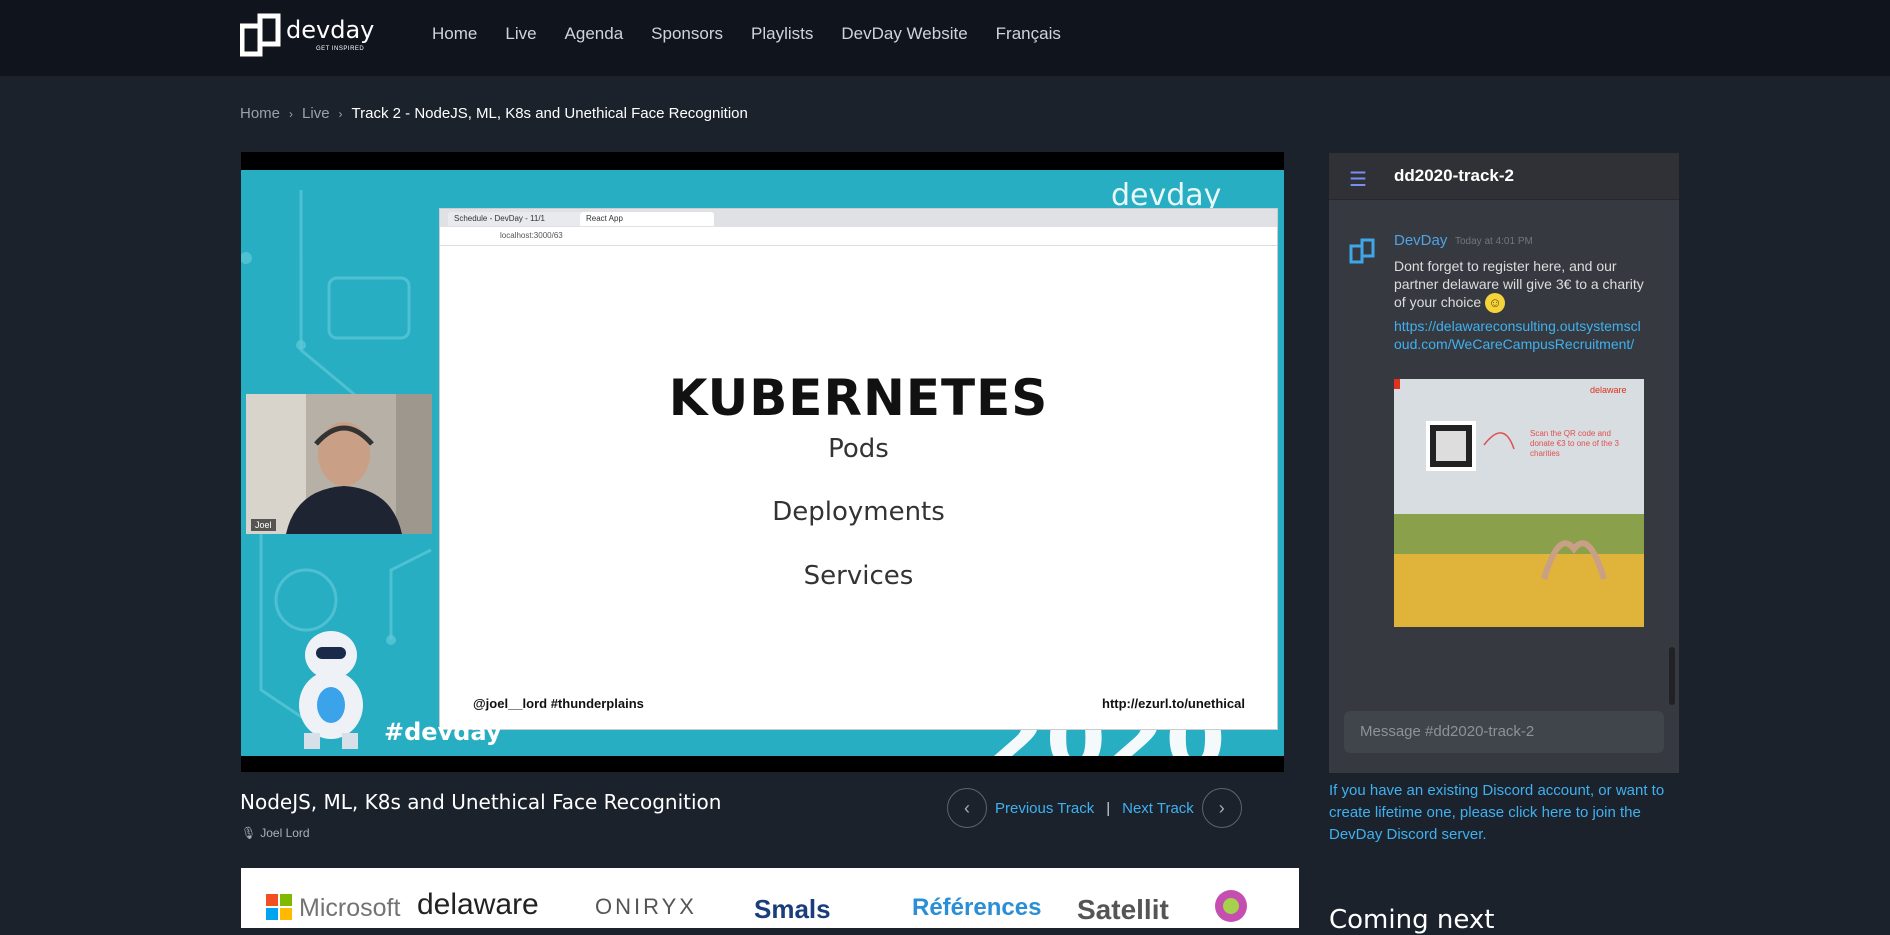 This screenshot has height=935, width=1890. What do you see at coordinates (1494, 241) in the screenshot?
I see `message-timestamp: Today at 4:01 PM` at bounding box center [1494, 241].